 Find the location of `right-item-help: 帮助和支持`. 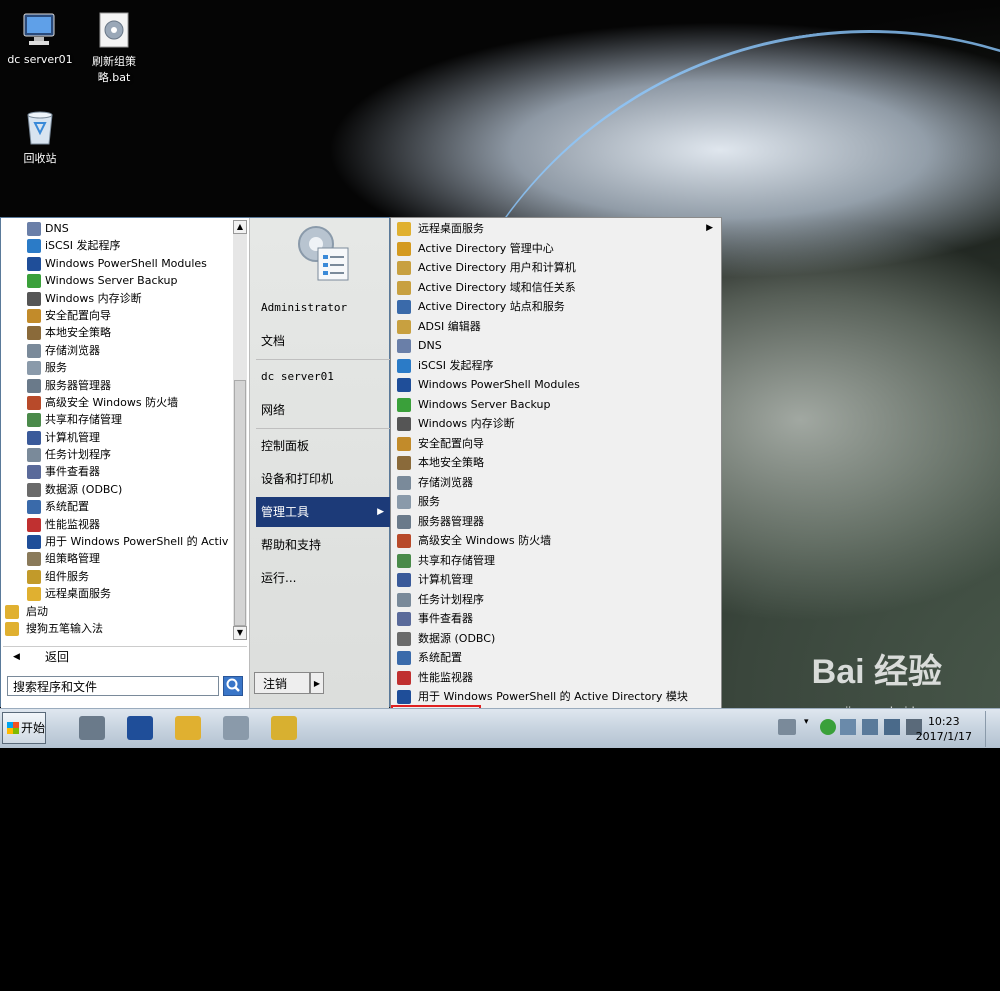

right-item-help: 帮助和支持 is located at coordinates (323, 545).